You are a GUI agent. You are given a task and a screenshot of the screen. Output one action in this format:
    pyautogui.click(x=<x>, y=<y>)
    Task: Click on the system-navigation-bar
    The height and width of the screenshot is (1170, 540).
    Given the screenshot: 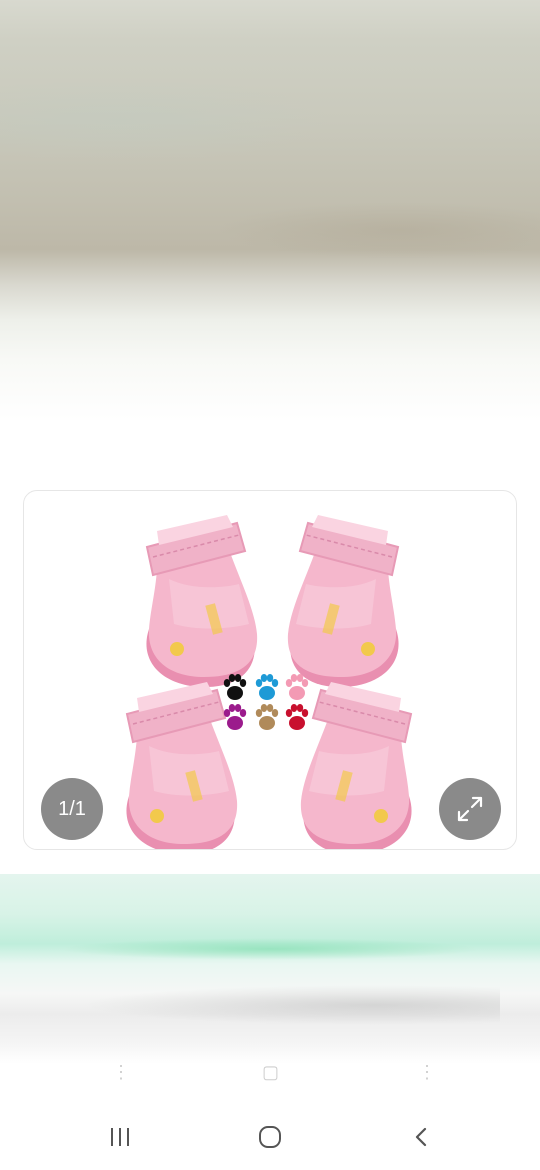 What is the action you would take?
    pyautogui.click(x=270, y=1135)
    